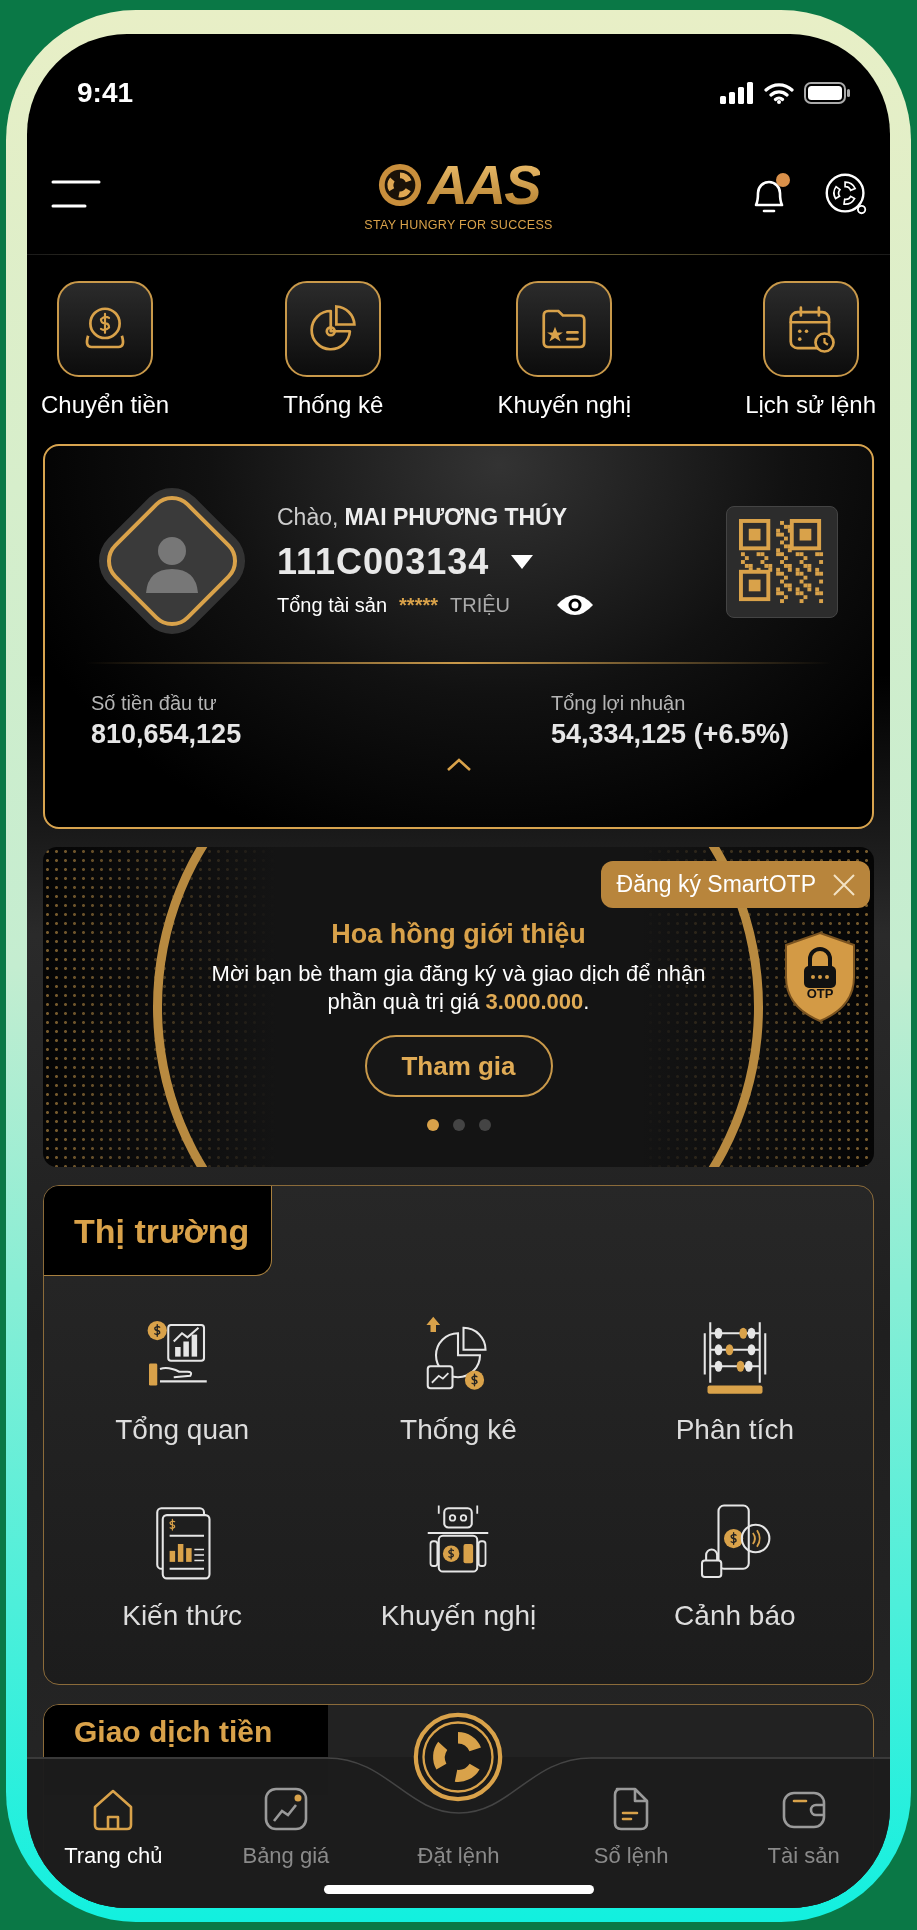  Describe the element at coordinates (76, 194) in the screenshot. I see `menu-icon` at that location.